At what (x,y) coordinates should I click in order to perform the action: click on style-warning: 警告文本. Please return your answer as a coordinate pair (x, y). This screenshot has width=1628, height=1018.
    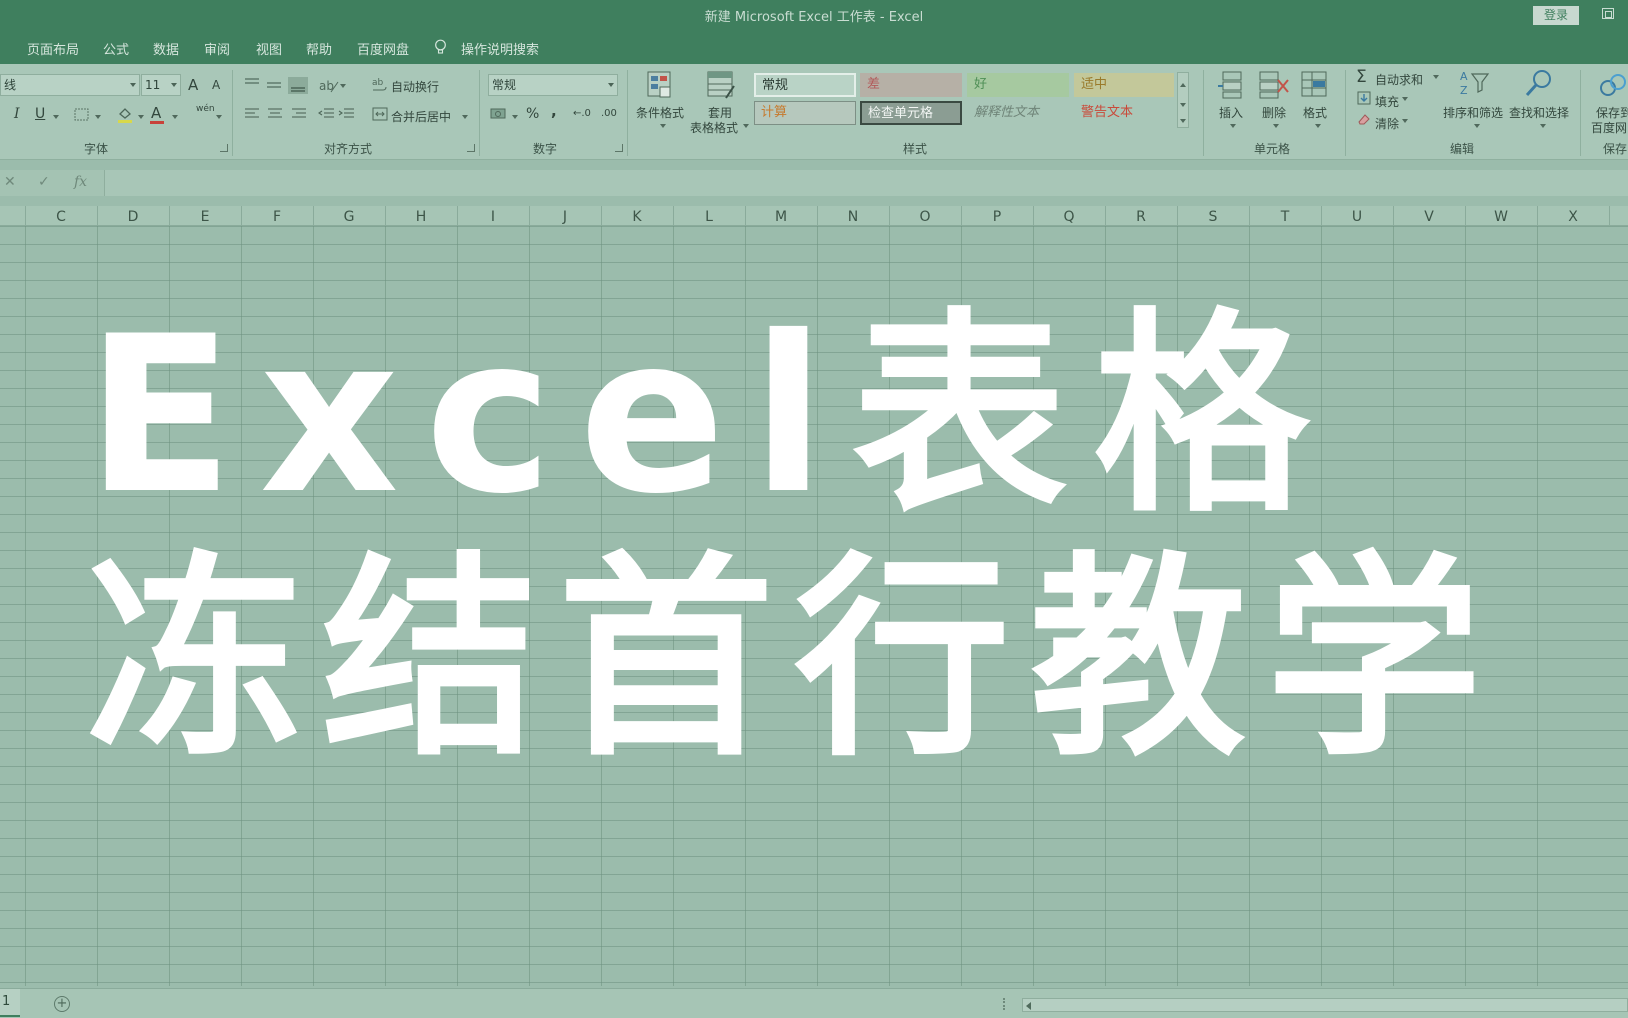
    Looking at the image, I should click on (1124, 113).